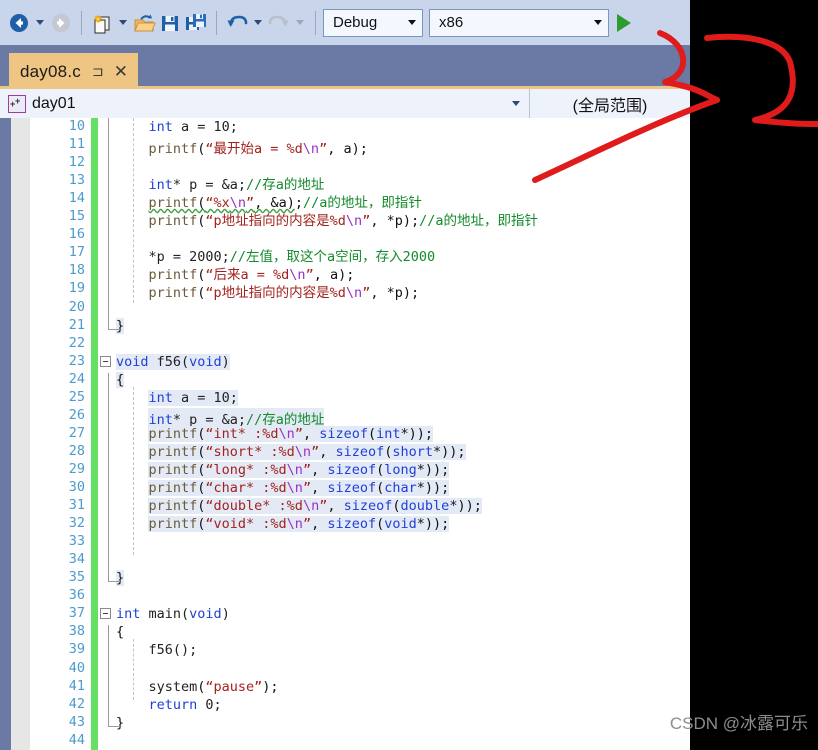 This screenshot has height=750, width=818. Describe the element at coordinates (400, 524) in the screenshot. I see `code-token: void` at that location.